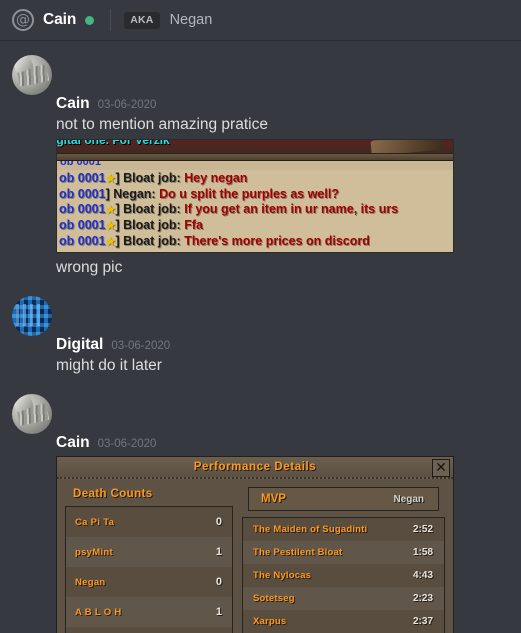 The image size is (521, 633). What do you see at coordinates (310, 529) in the screenshot?
I see `boss-name: The Maiden of Sugadinti` at bounding box center [310, 529].